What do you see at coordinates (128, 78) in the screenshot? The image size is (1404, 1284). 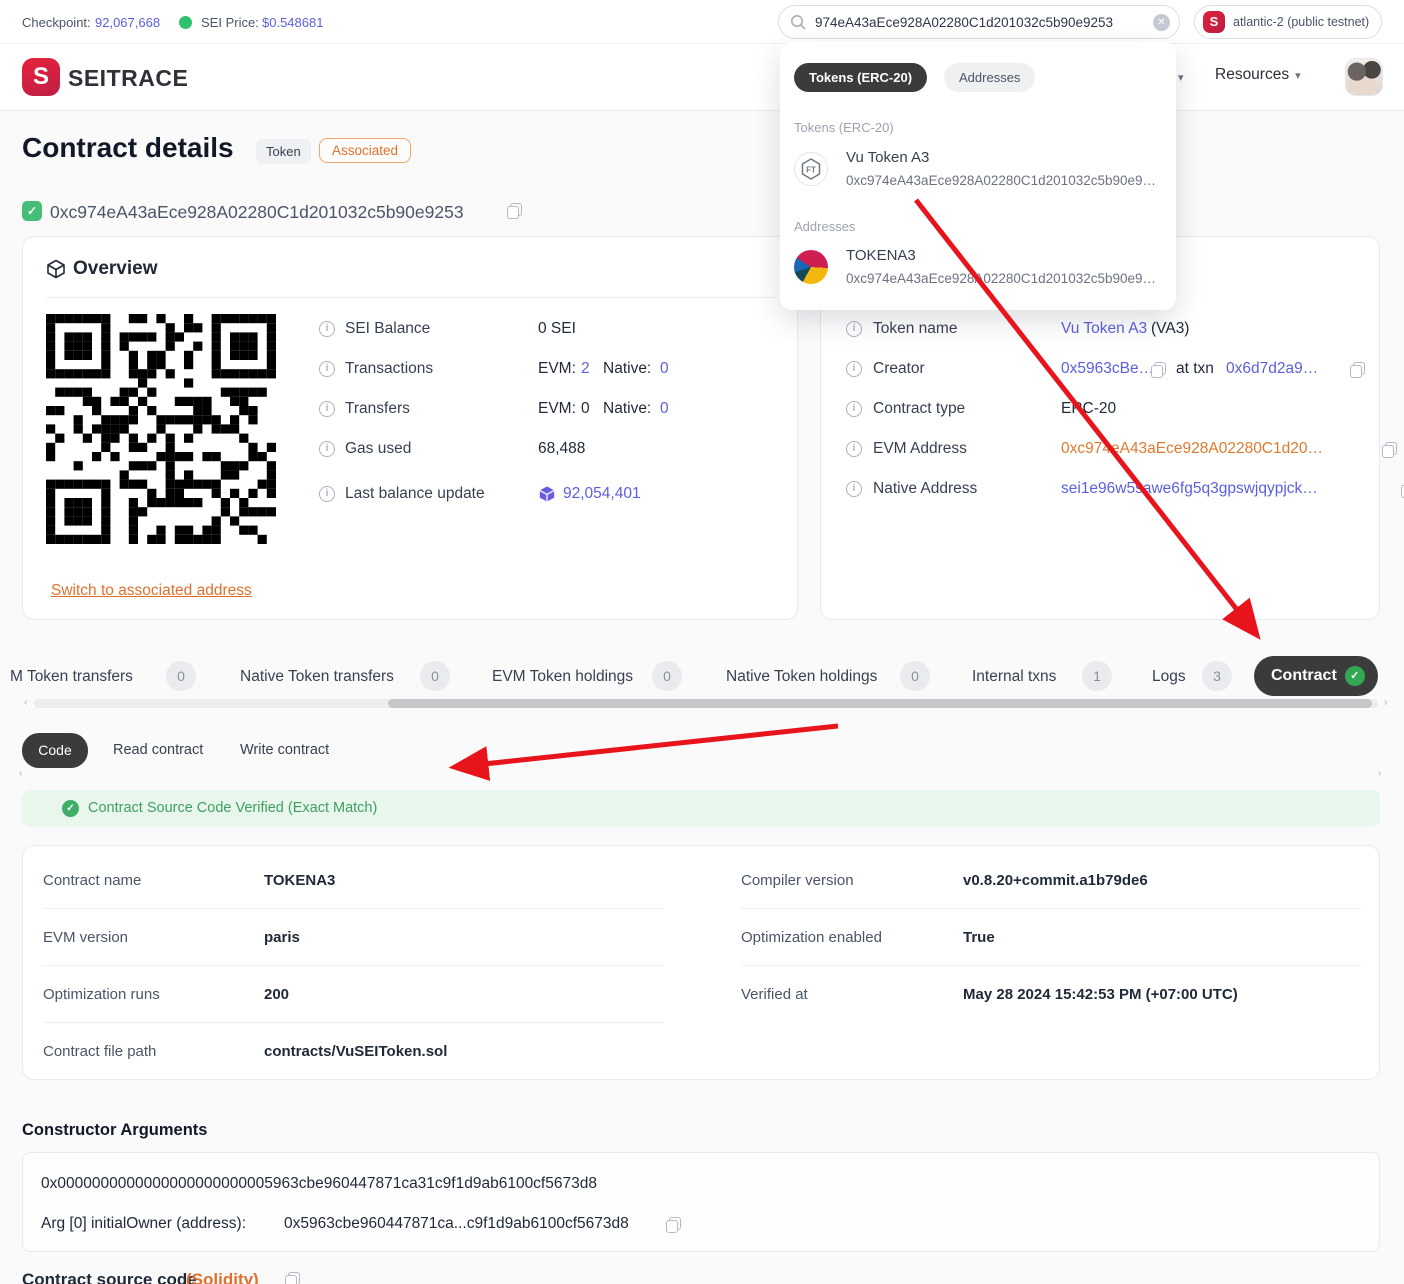 I see `brand-name: SEITRACE` at bounding box center [128, 78].